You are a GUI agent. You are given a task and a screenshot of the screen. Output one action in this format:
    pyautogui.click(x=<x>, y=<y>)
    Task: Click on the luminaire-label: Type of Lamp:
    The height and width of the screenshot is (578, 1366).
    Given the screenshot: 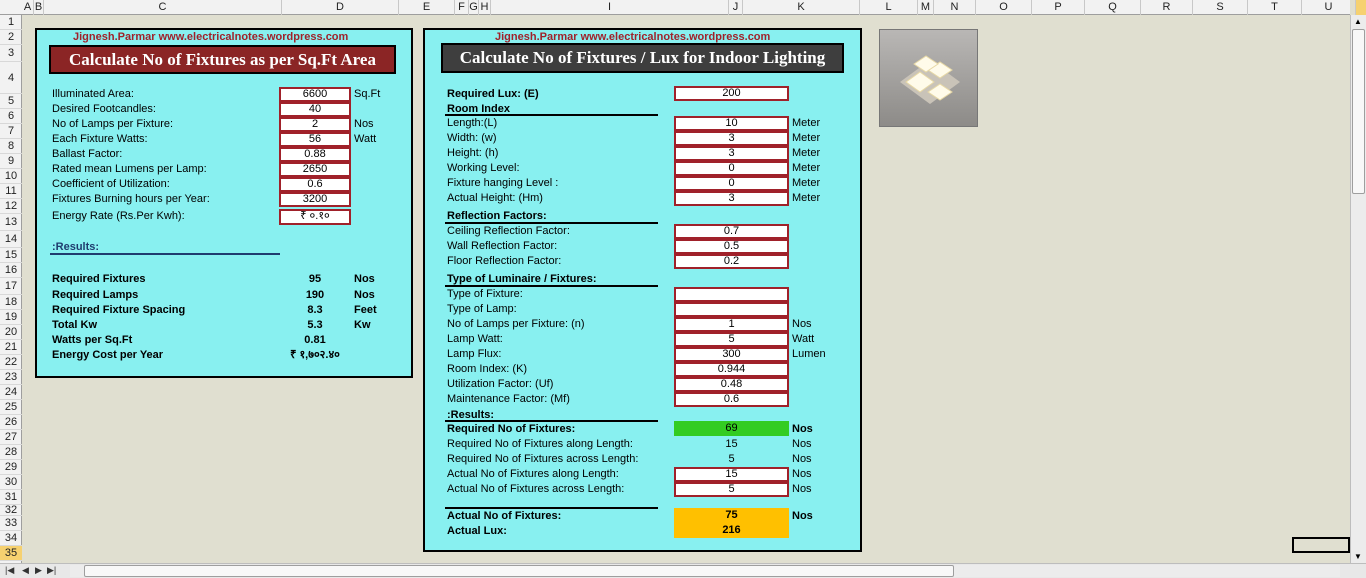 What is the action you would take?
    pyautogui.click(x=482, y=309)
    